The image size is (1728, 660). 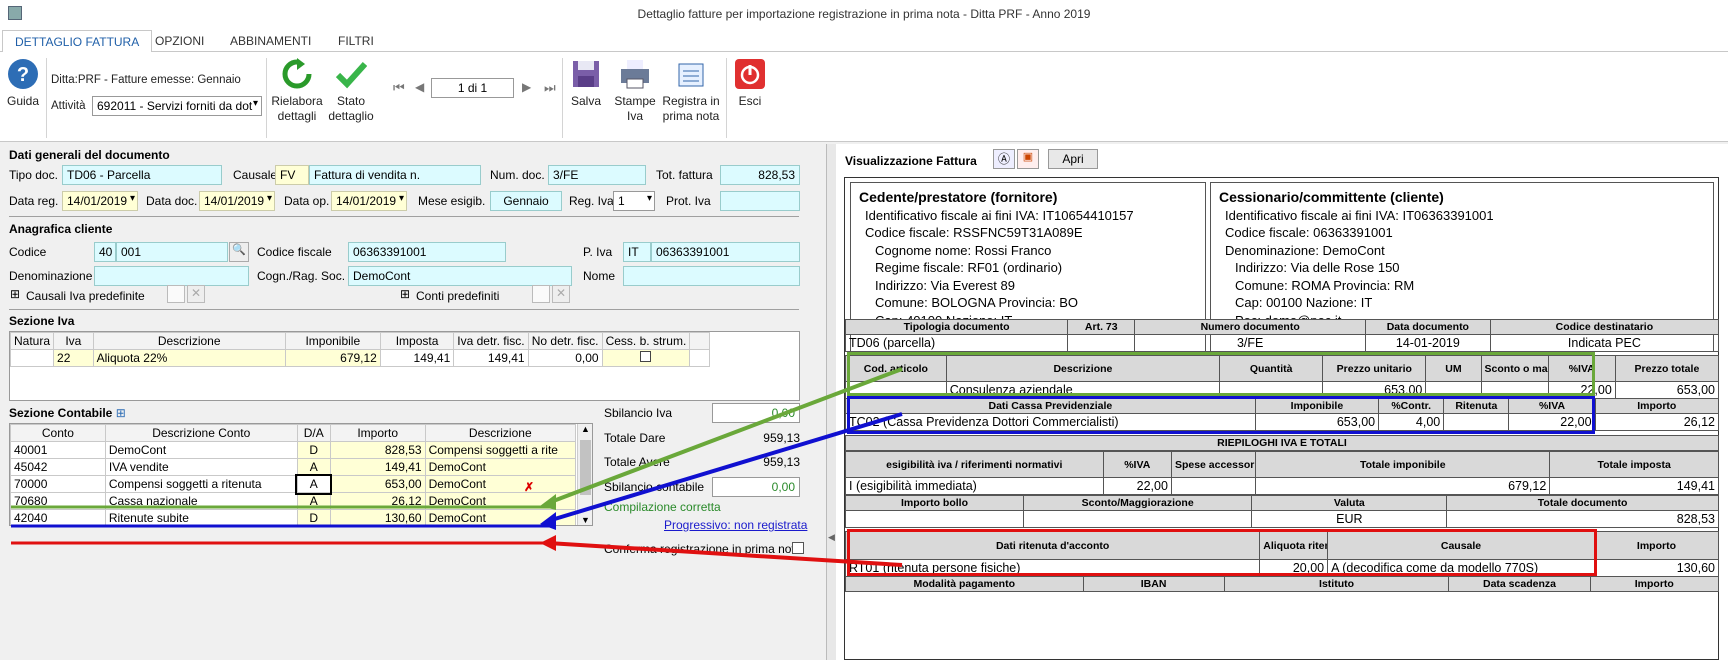 What do you see at coordinates (1004, 159) in the screenshot?
I see `view-icon: Ⓐ` at bounding box center [1004, 159].